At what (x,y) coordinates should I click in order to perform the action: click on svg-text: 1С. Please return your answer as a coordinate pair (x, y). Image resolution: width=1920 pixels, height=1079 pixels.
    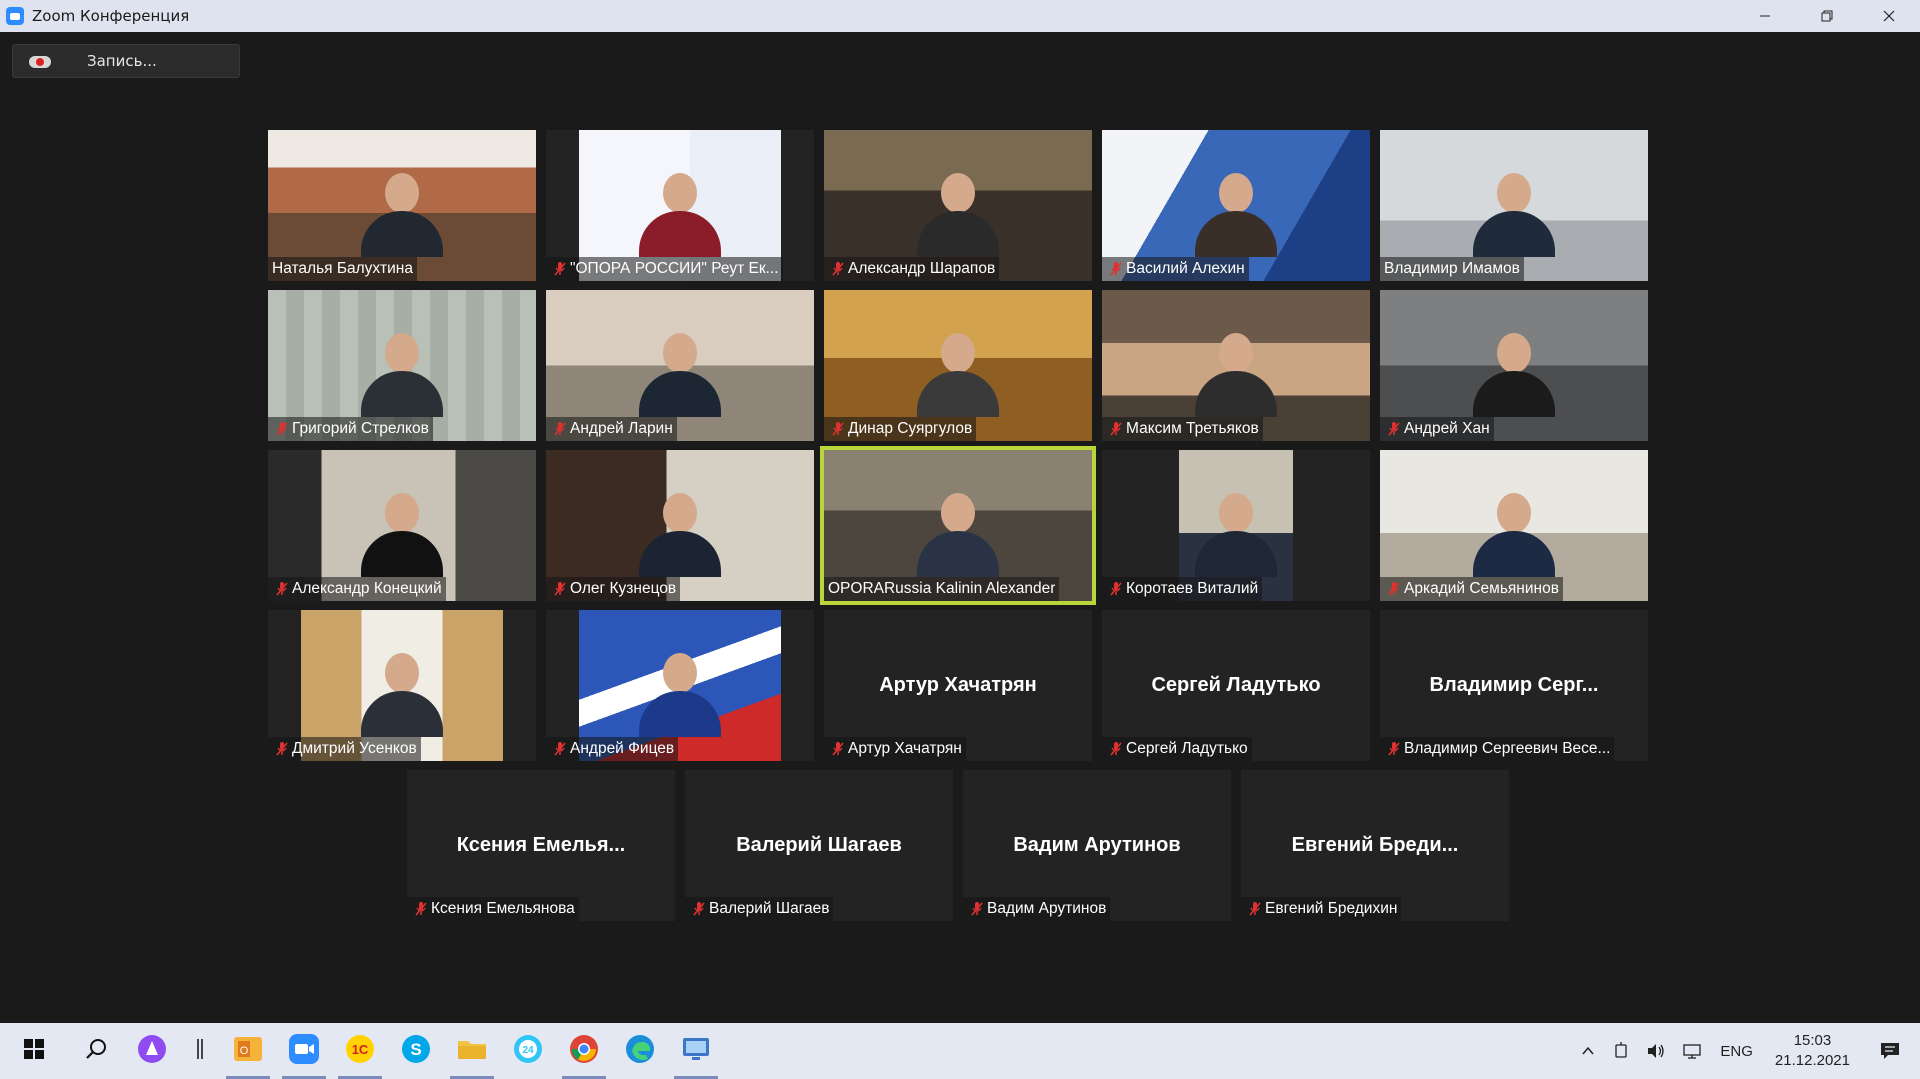
    Looking at the image, I should click on (360, 1049).